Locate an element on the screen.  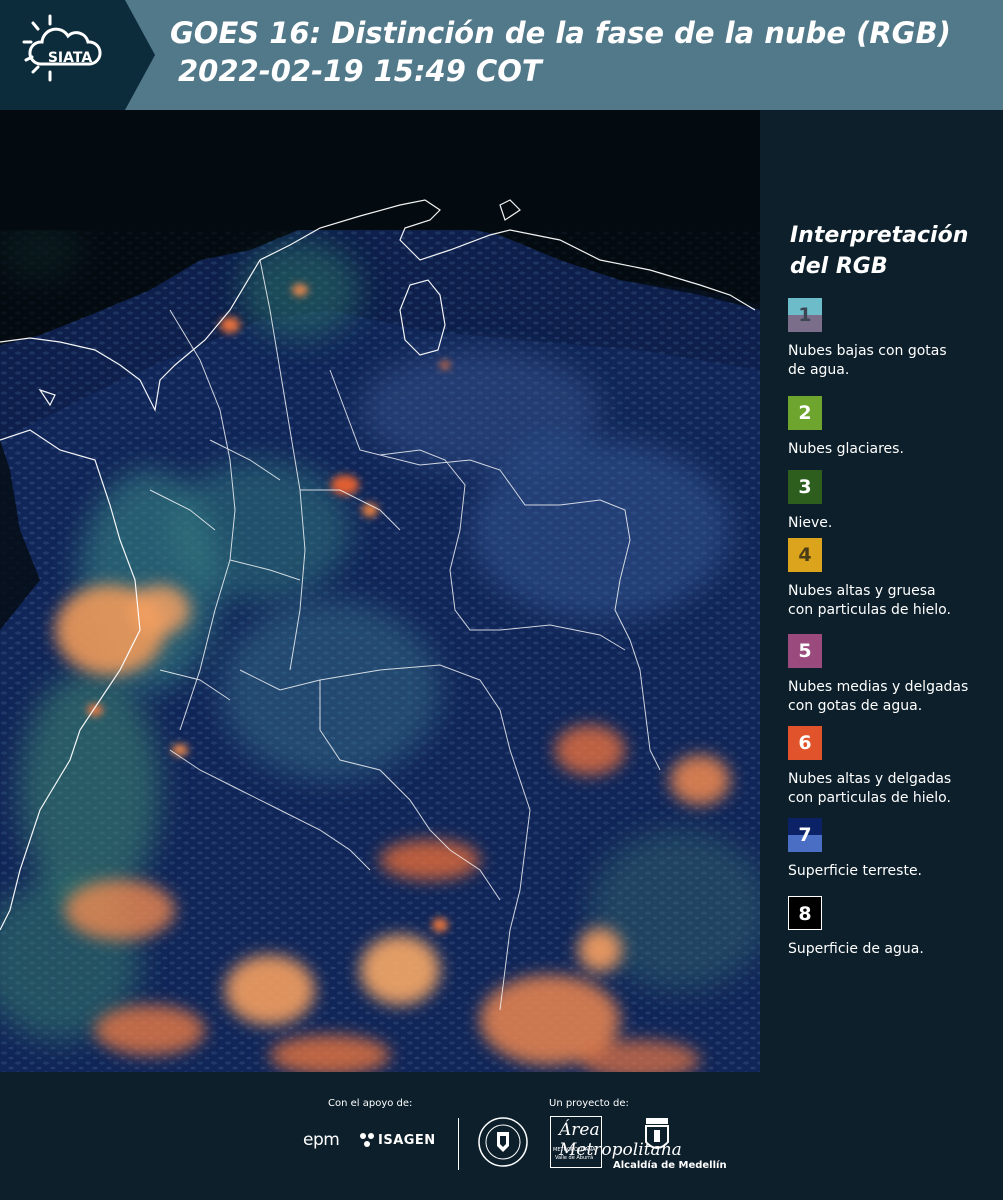
legend-number: 2 is located at coordinates (805, 413).